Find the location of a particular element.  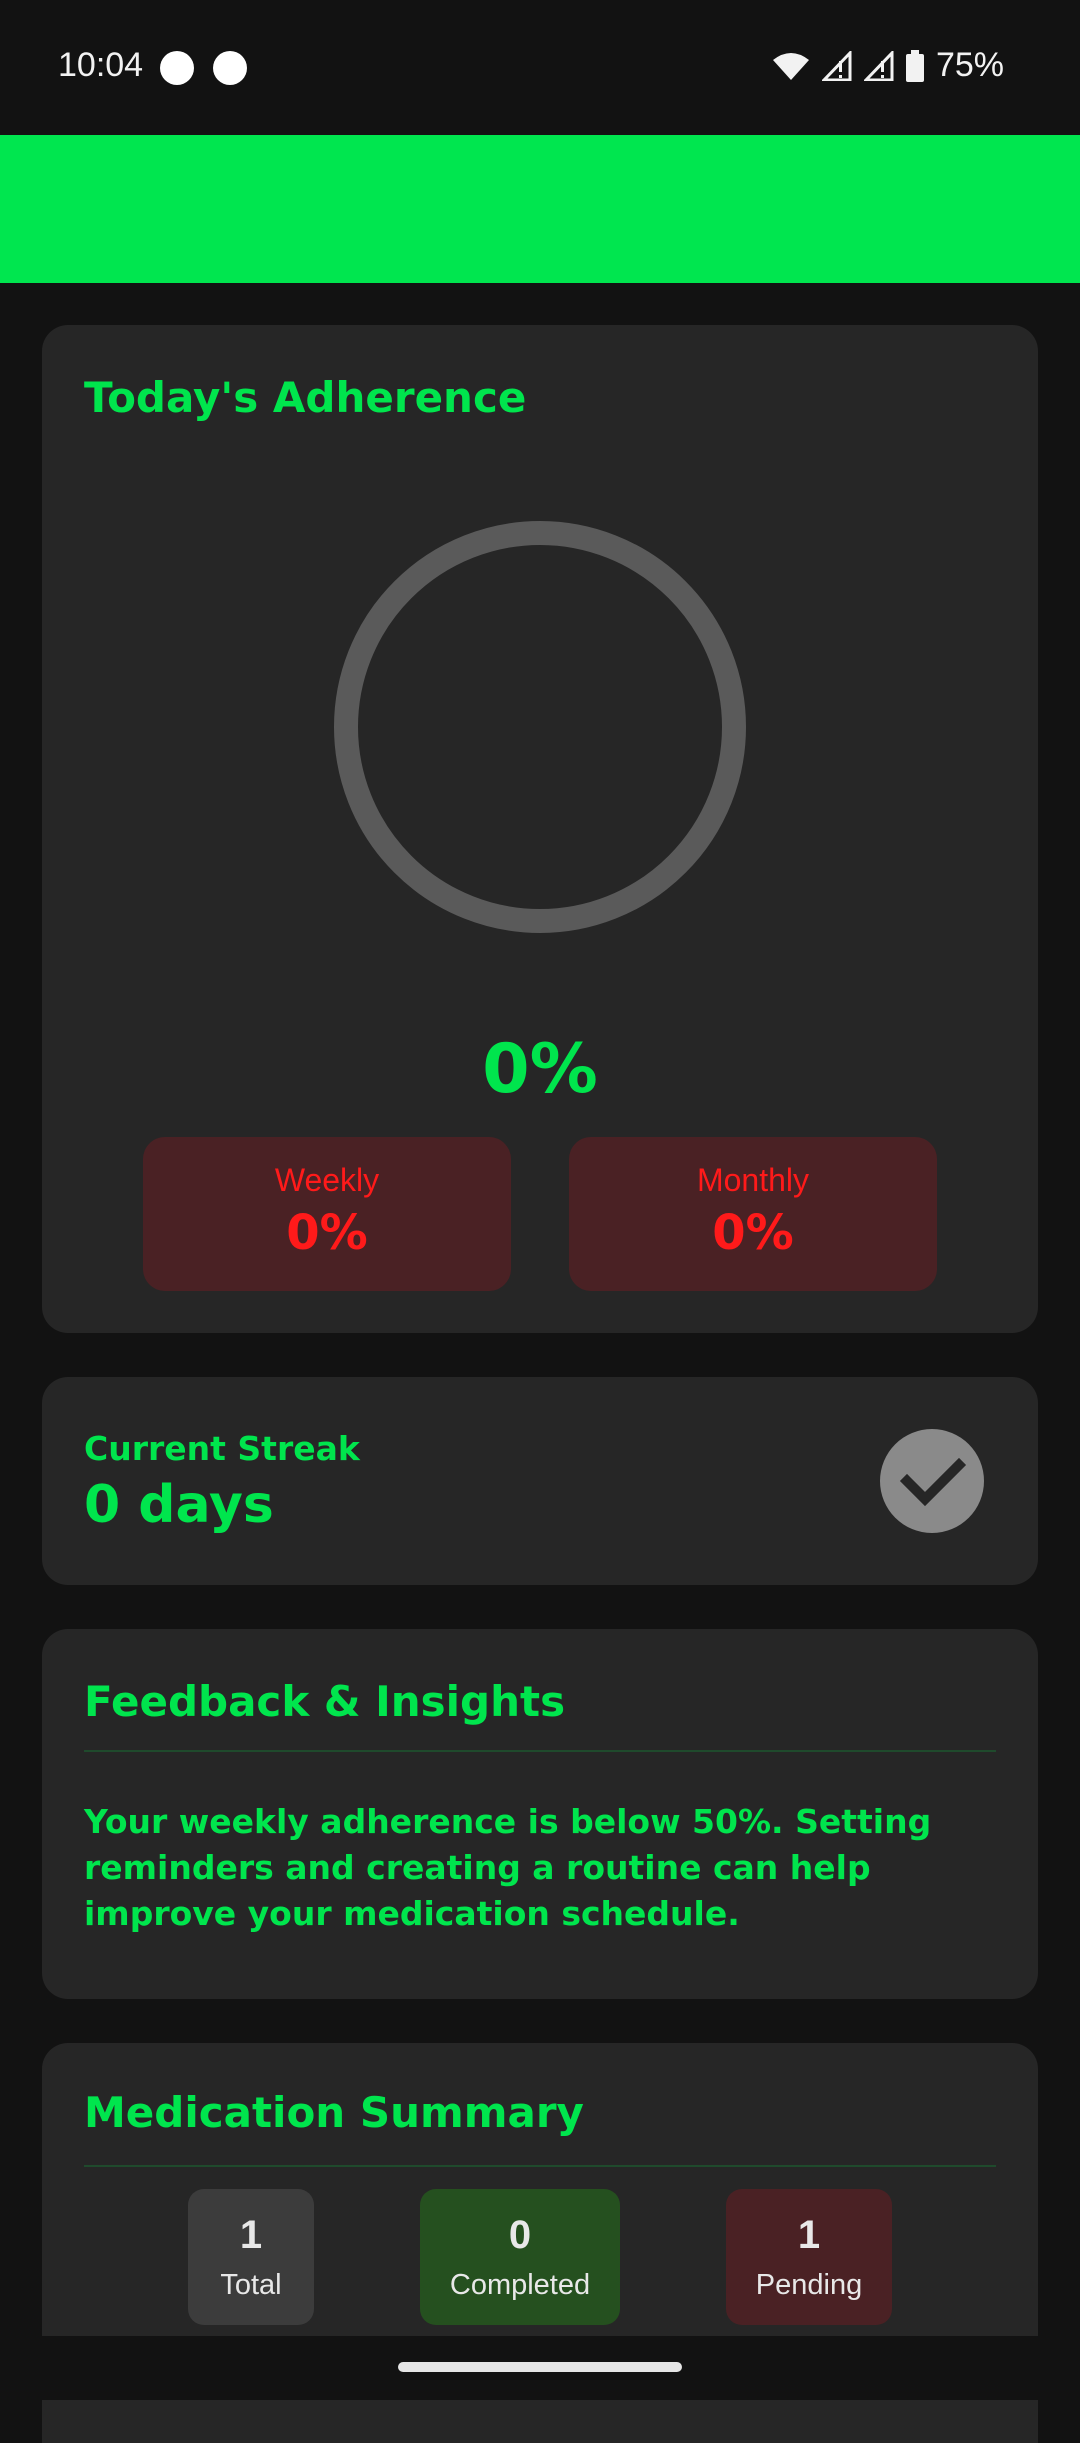

feedback-title: Feedback & Insights is located at coordinates (325, 1701).